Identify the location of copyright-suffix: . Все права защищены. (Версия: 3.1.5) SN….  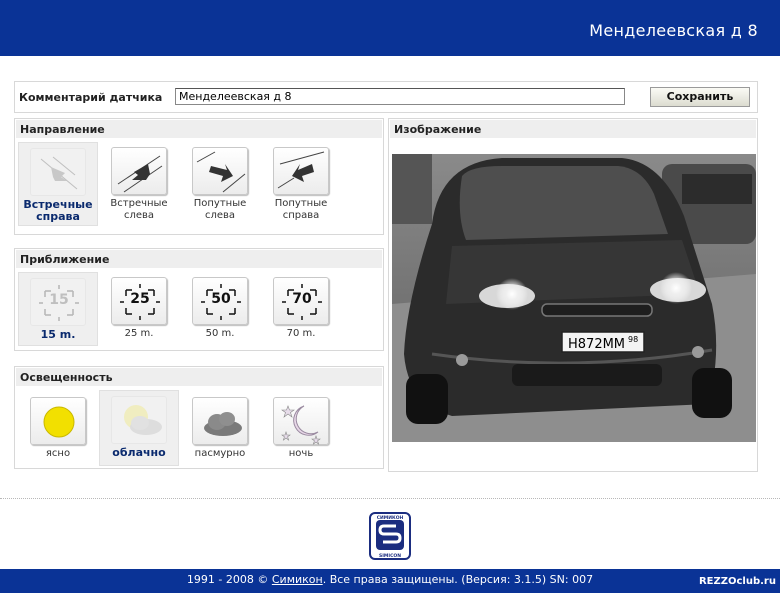
(458, 579).